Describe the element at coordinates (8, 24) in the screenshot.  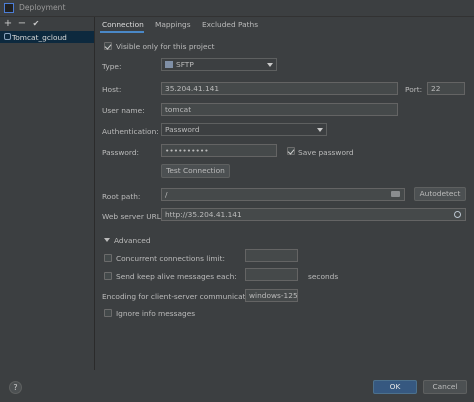
I see `add-server-button: +` at that location.